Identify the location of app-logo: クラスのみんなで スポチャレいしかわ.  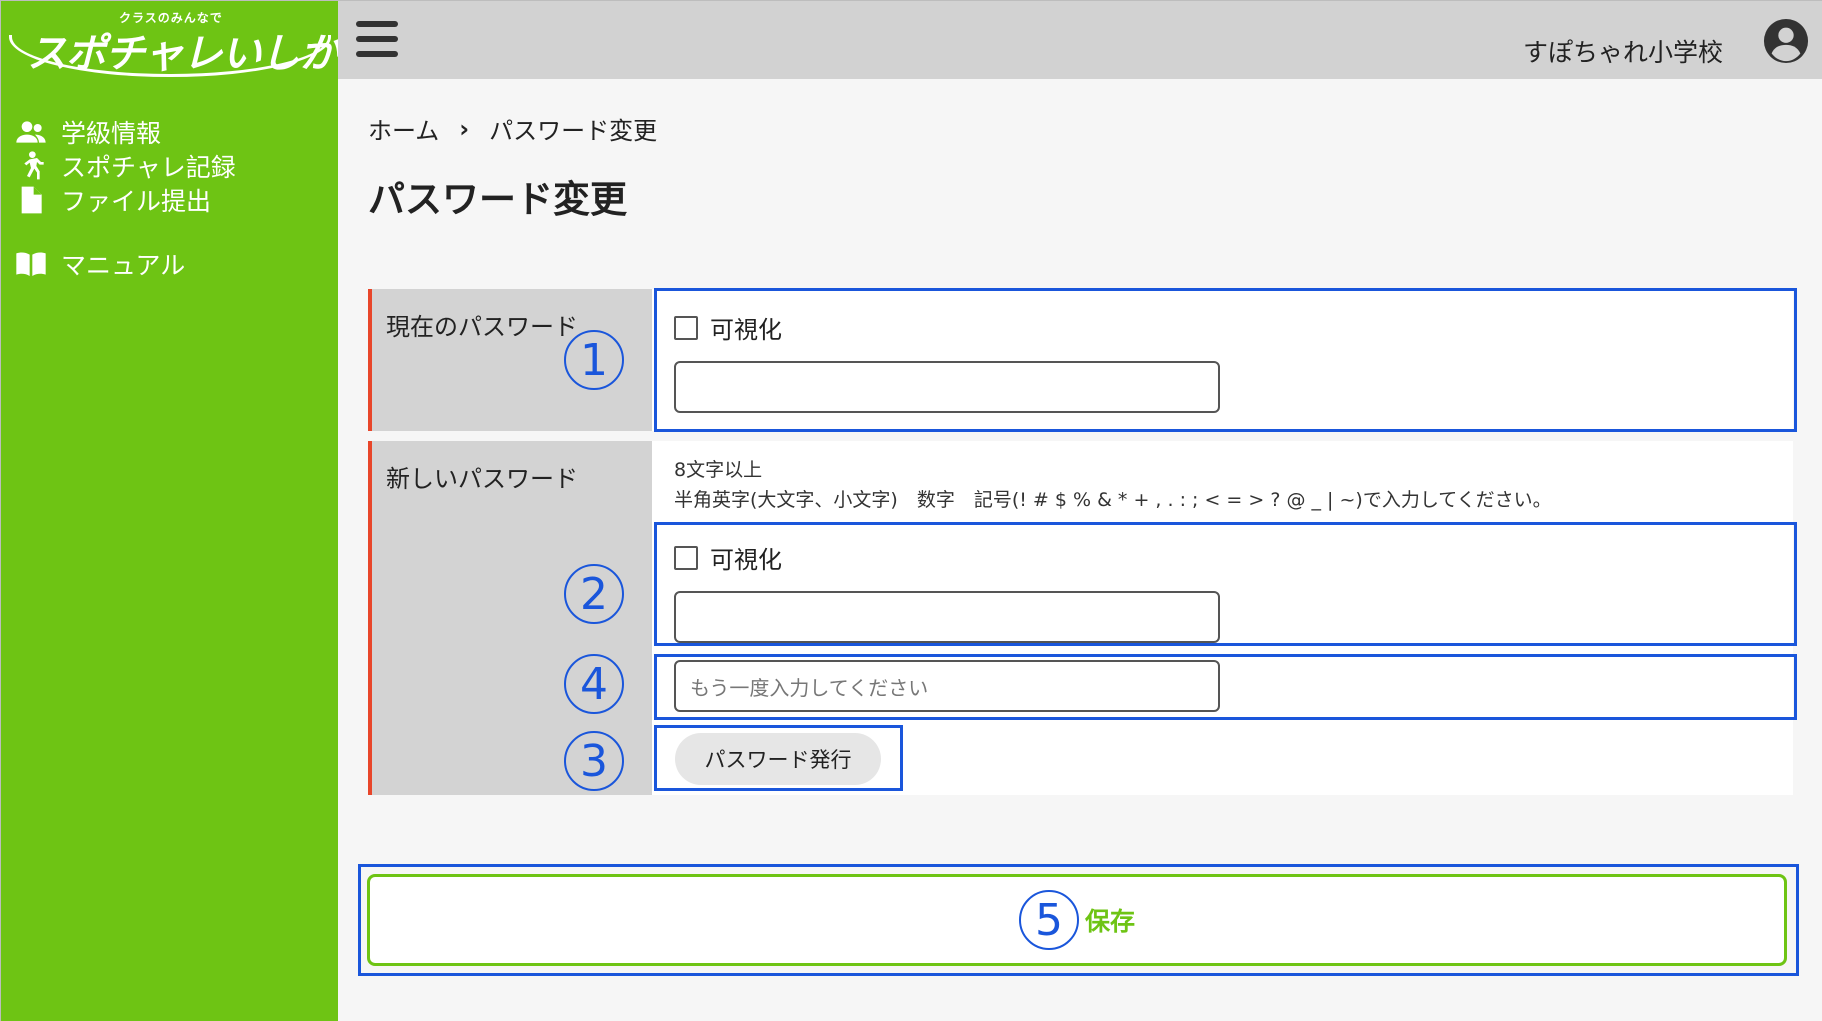
(194, 42).